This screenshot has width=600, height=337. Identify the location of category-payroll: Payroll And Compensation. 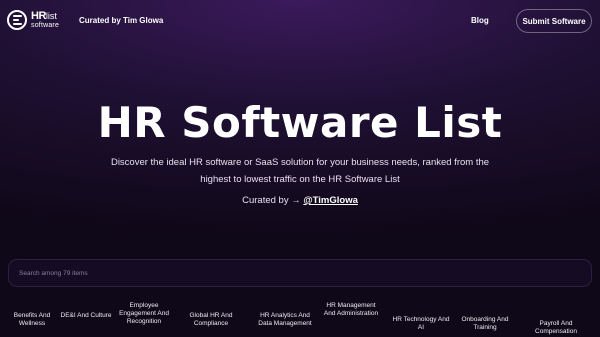
(556, 328).